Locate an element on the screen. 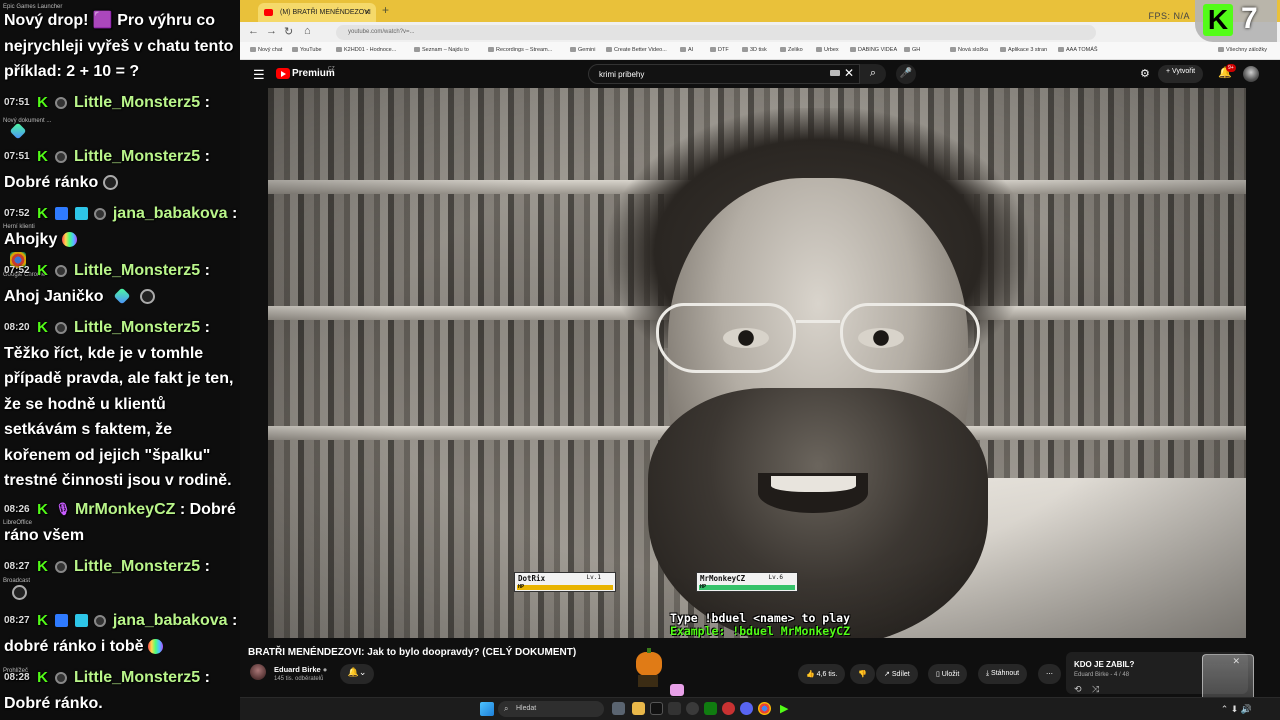  voice-search-button: 🎤 is located at coordinates (906, 74).